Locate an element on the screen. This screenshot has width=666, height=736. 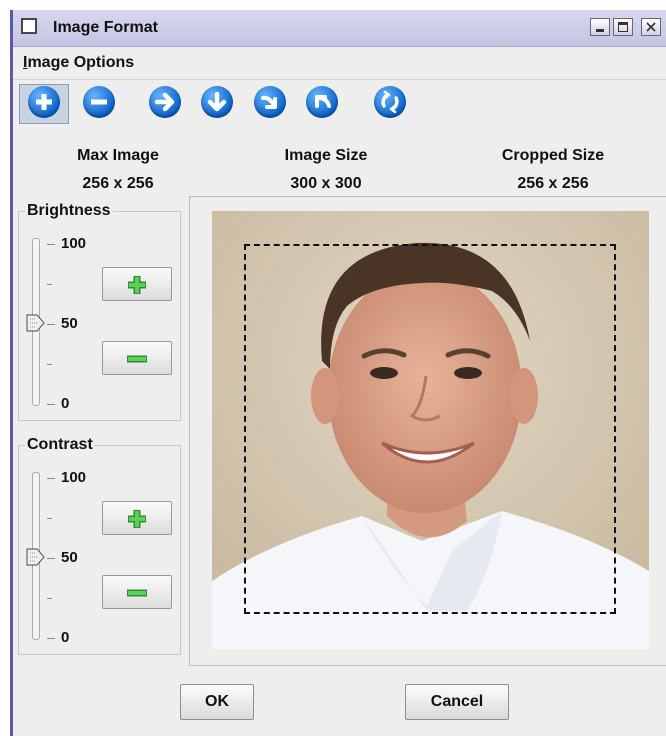
rotate-cw-icon is located at coordinates (269, 102).